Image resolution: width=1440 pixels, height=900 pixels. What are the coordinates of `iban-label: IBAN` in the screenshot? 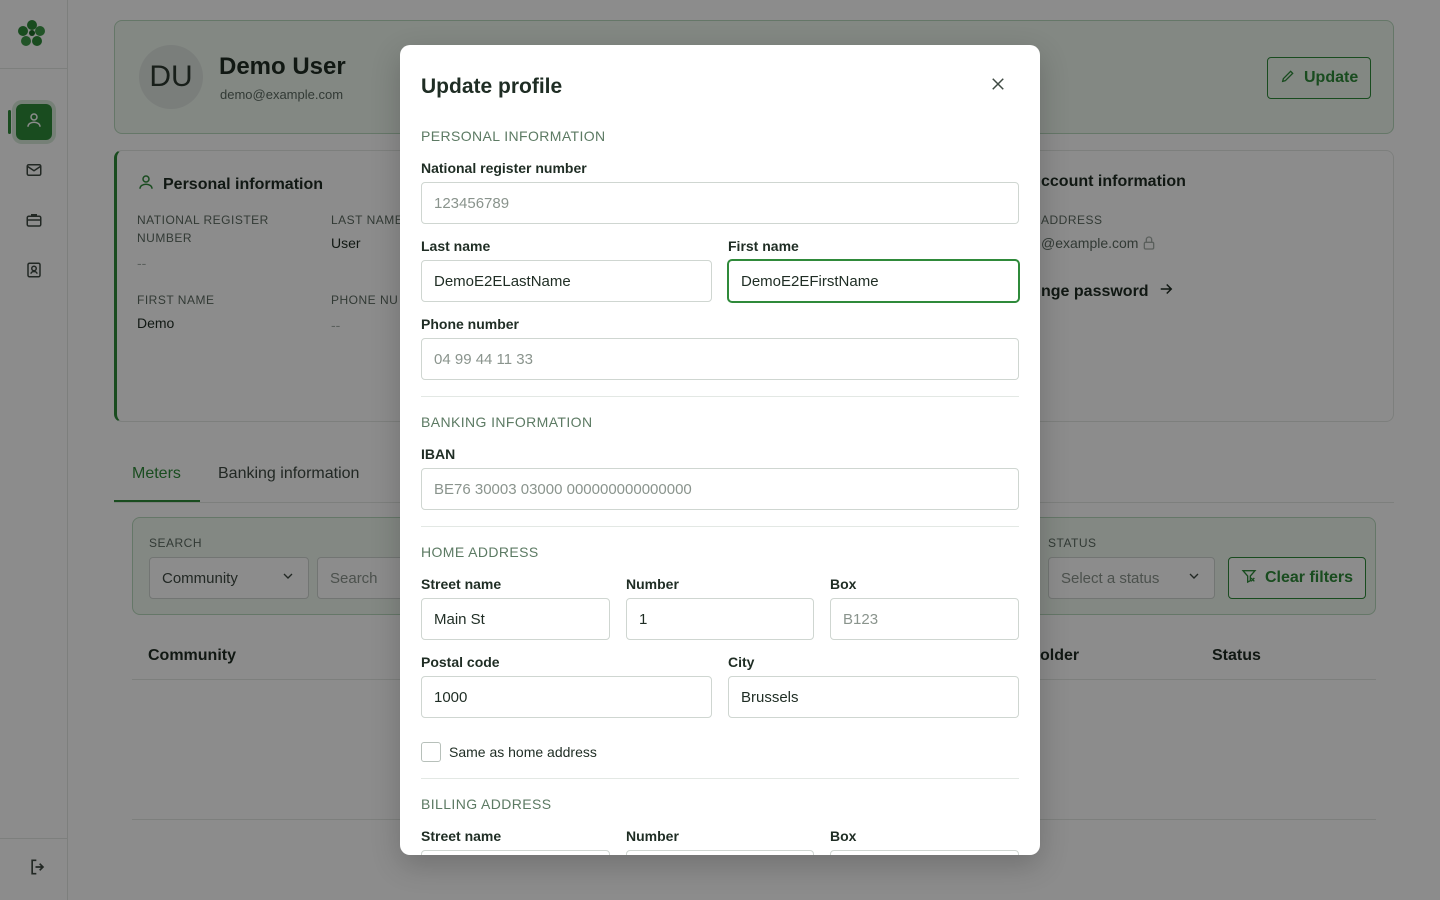 It's located at (438, 454).